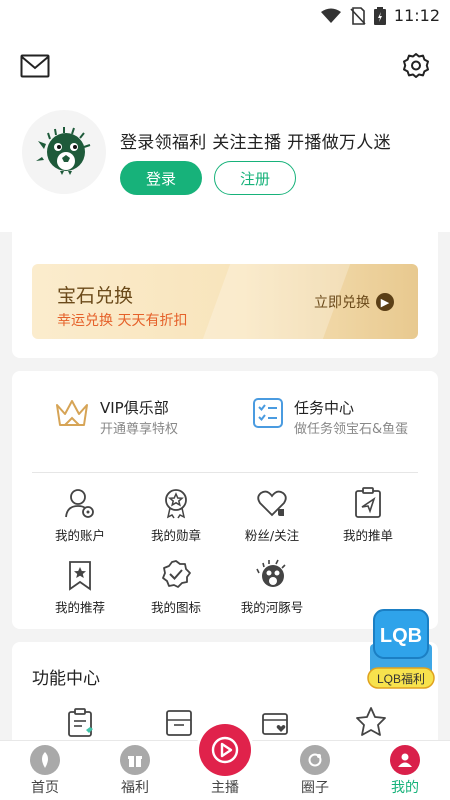 The width and height of the screenshot is (450, 800). I want to click on task-center-subtitle: 做任务领宝石&鱼蛋, so click(351, 429).